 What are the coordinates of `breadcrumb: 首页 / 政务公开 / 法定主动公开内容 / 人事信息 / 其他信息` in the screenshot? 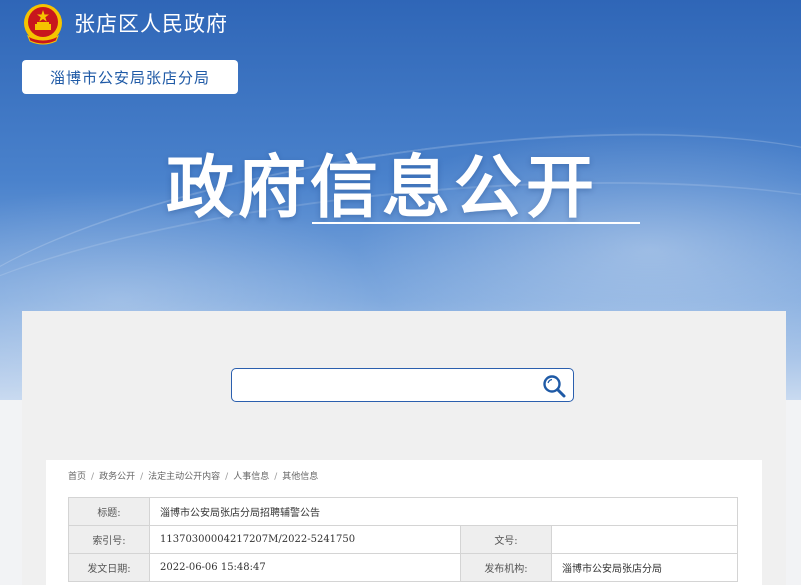 It's located at (193, 475).